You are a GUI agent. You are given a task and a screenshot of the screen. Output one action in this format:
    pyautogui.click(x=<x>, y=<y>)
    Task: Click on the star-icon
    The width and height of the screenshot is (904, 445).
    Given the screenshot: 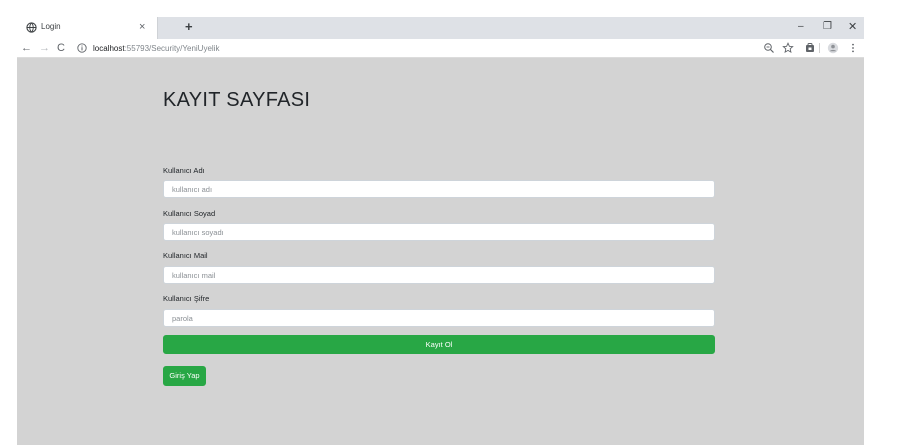 What is the action you would take?
    pyautogui.click(x=788, y=48)
    